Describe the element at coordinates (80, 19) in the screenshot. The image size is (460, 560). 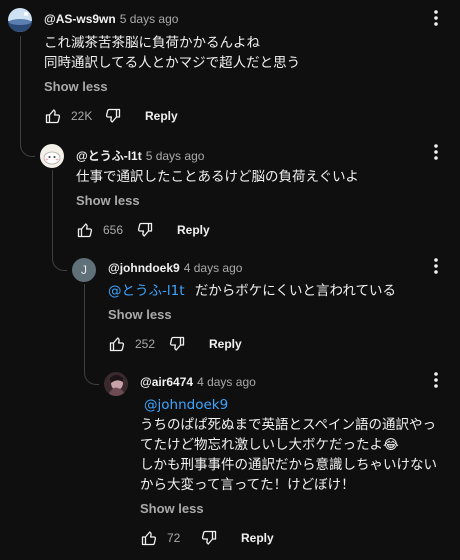
I see `author-name: @AS-ws9wn` at that location.